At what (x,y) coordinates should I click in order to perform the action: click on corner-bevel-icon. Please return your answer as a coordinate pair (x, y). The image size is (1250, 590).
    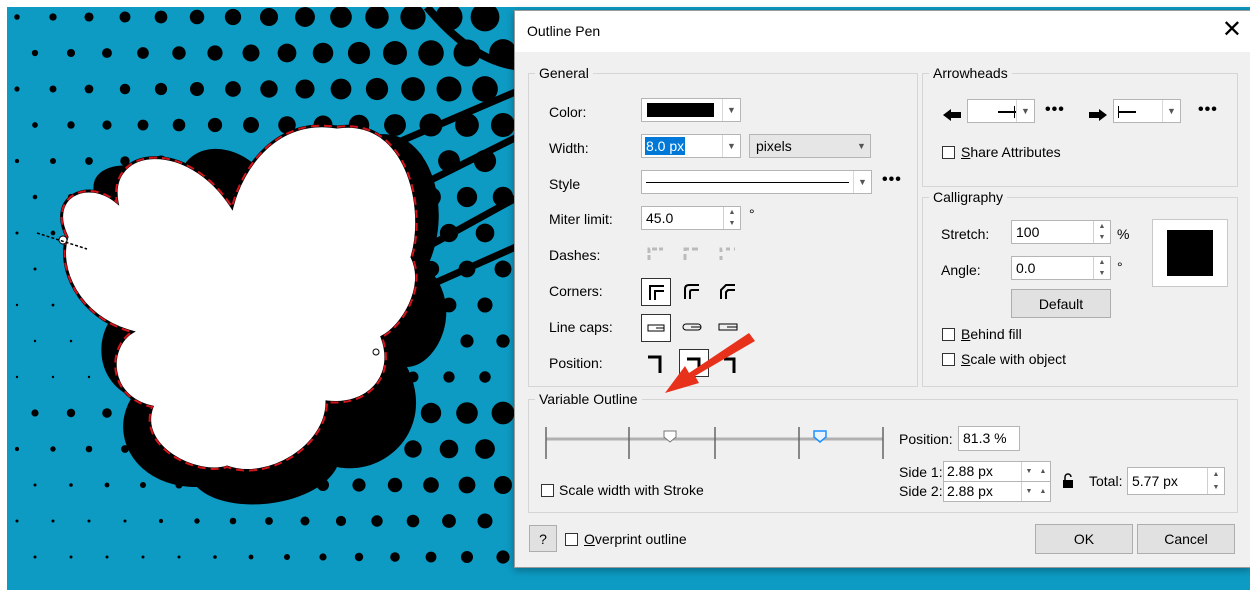
    Looking at the image, I should click on (727, 291).